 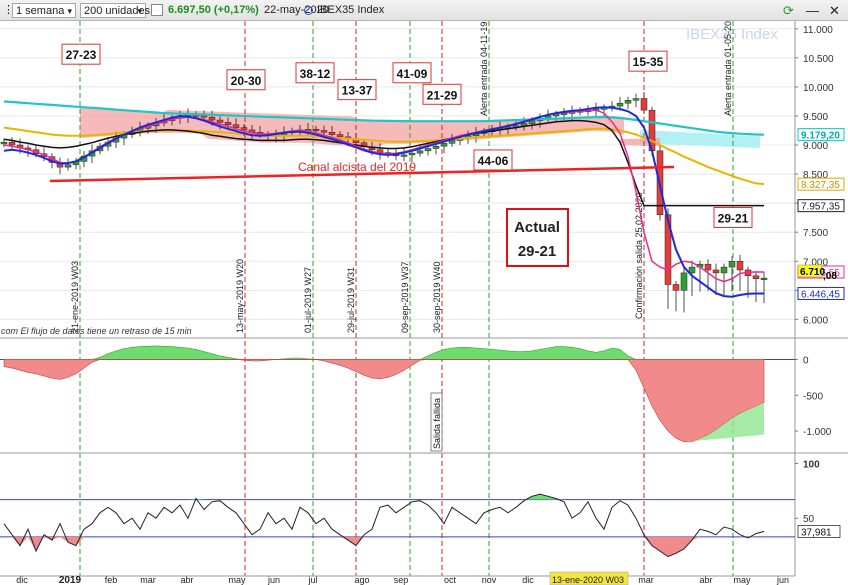 What do you see at coordinates (818, 88) in the screenshot?
I see `price-tick-label-2: 10.000` at bounding box center [818, 88].